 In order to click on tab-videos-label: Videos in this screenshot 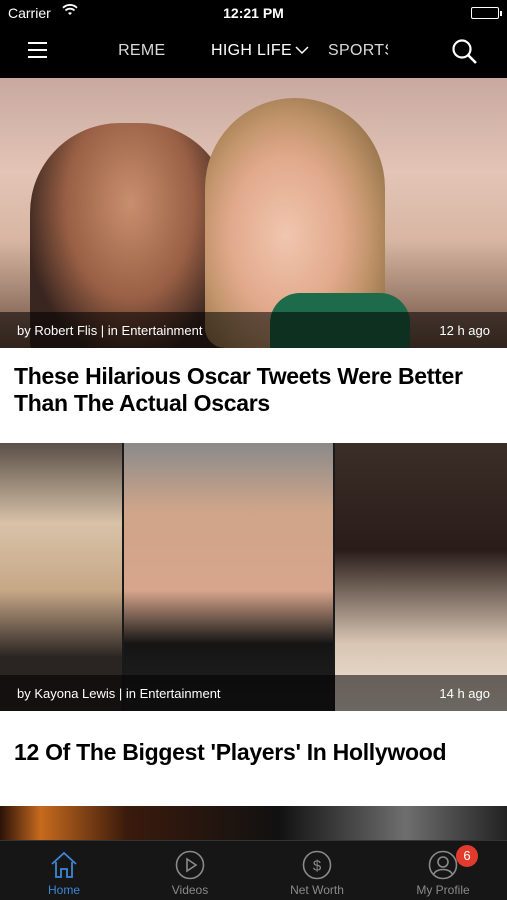, I will do `click(190, 890)`.